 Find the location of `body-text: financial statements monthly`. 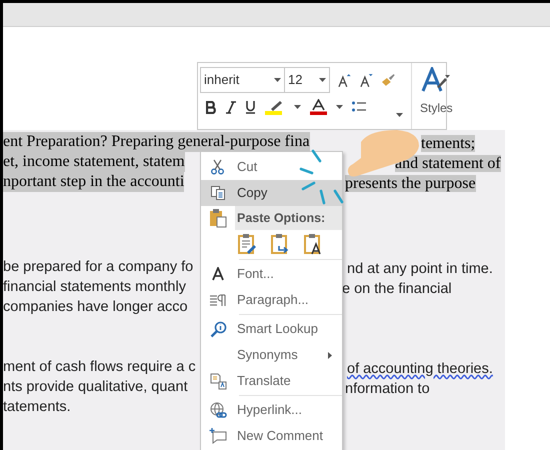

body-text: financial statements monthly is located at coordinates (94, 287).